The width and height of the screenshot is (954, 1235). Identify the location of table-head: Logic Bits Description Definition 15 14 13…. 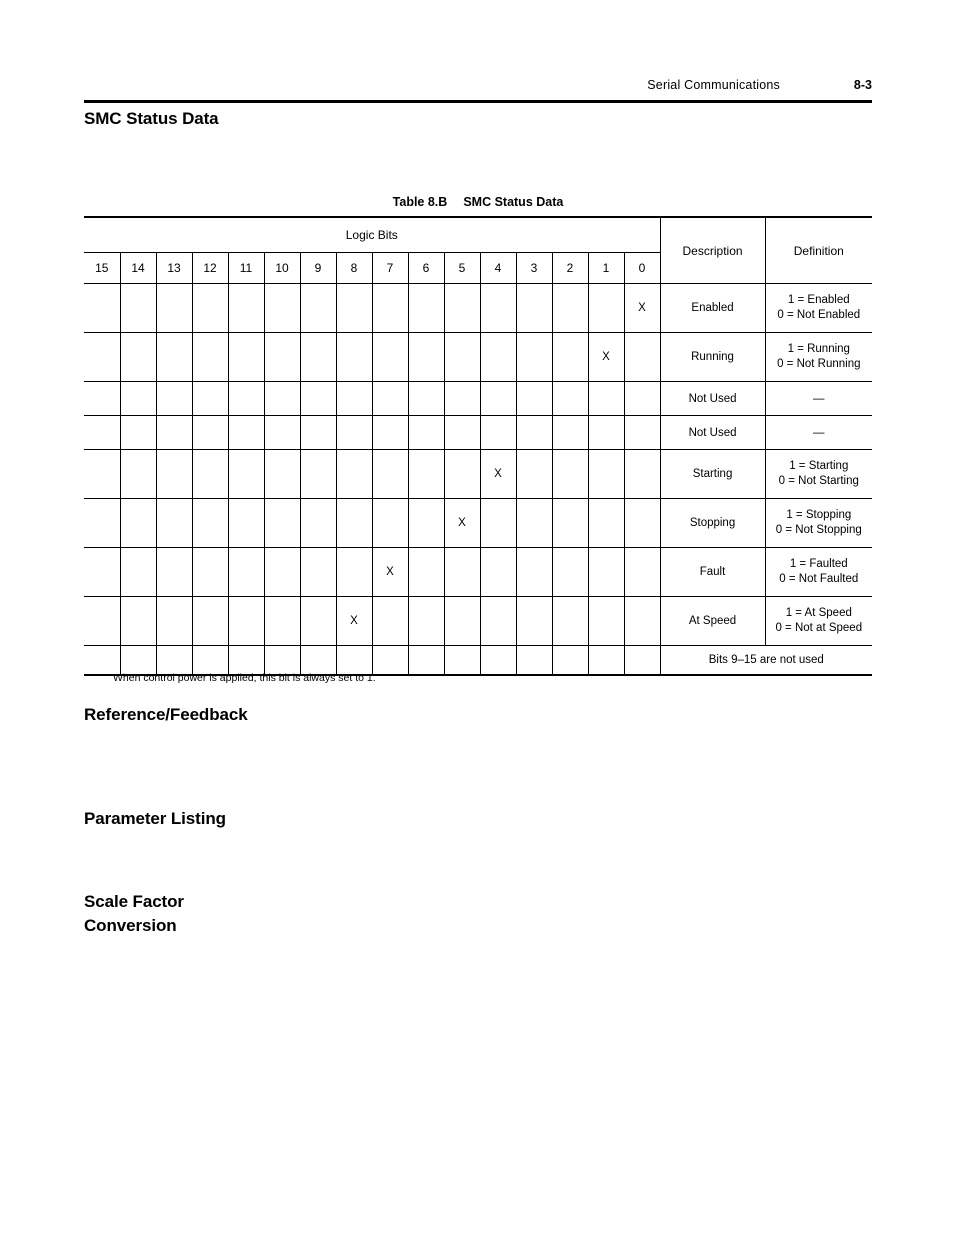
(478, 250).